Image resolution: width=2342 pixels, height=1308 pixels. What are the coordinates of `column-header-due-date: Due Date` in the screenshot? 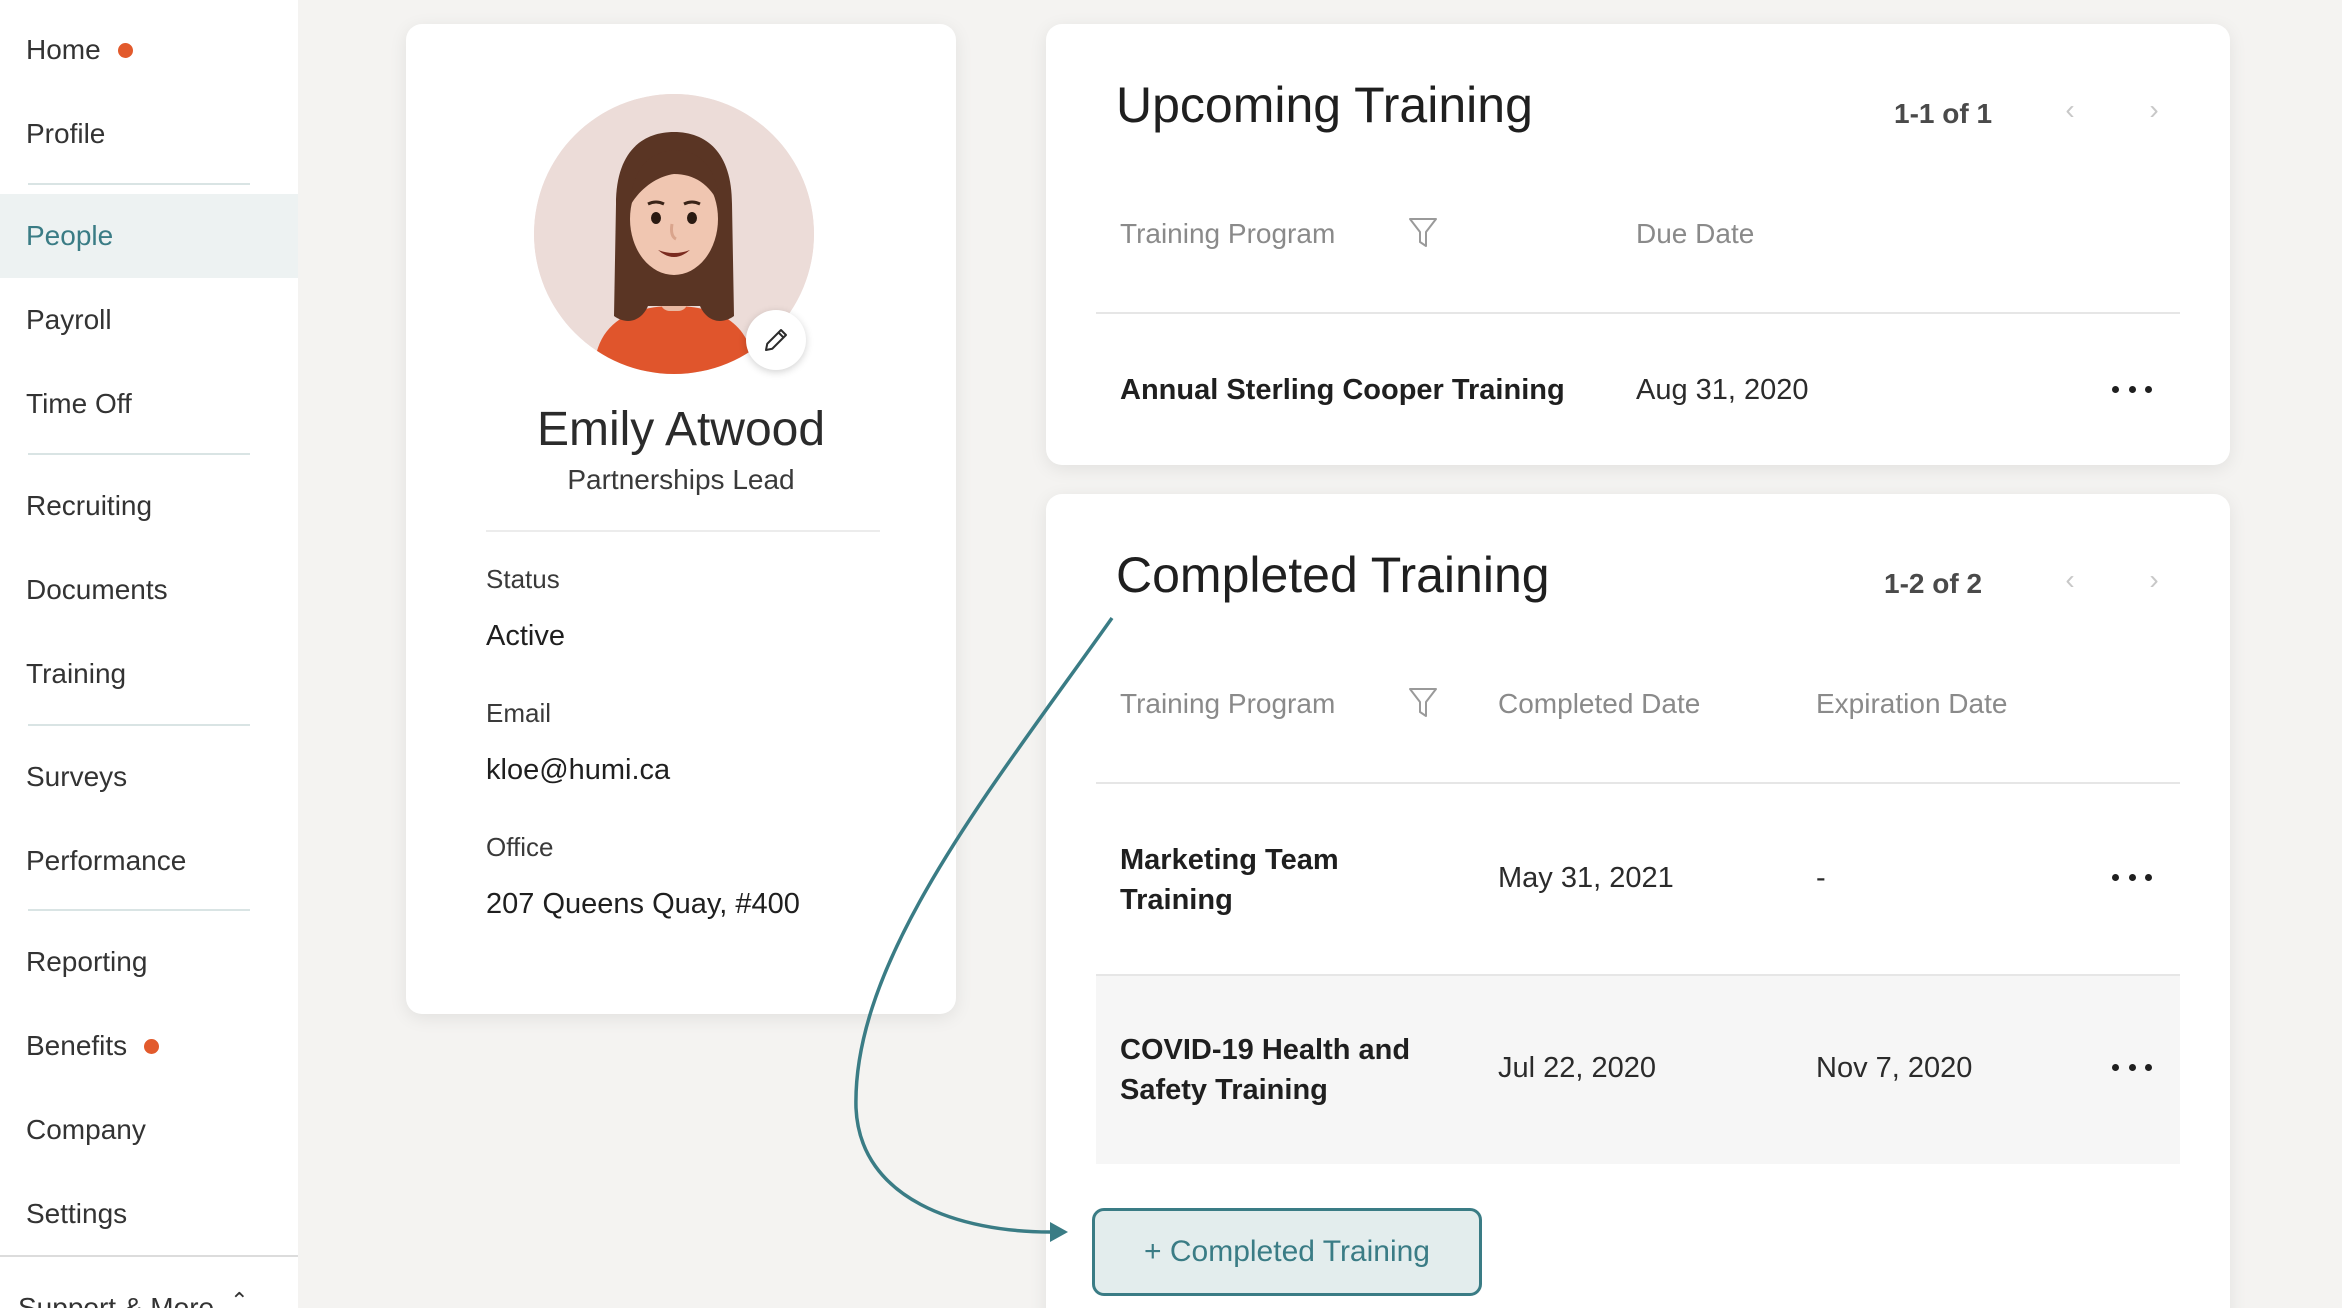 It's located at (1695, 233).